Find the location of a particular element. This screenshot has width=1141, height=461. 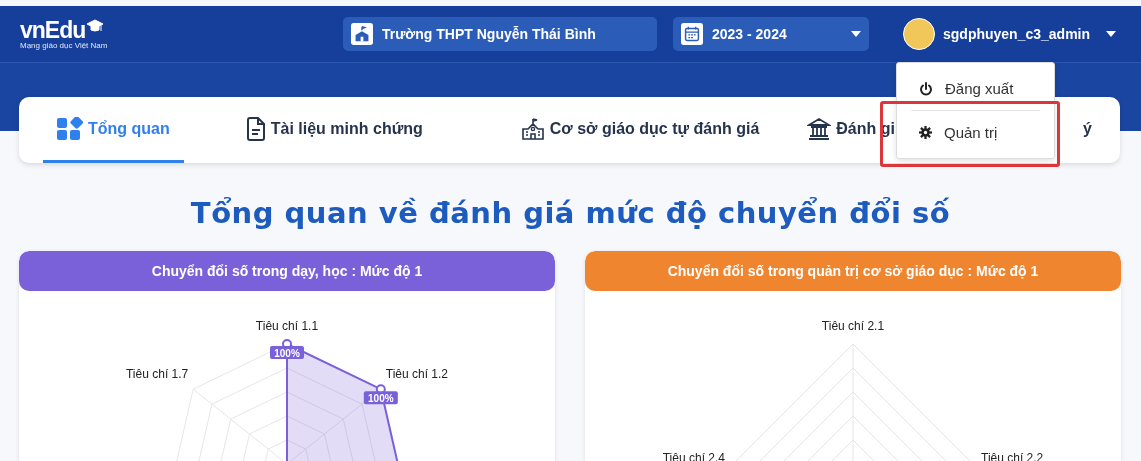

axis-label: Tiêu chí 2.1 is located at coordinates (853, 326).